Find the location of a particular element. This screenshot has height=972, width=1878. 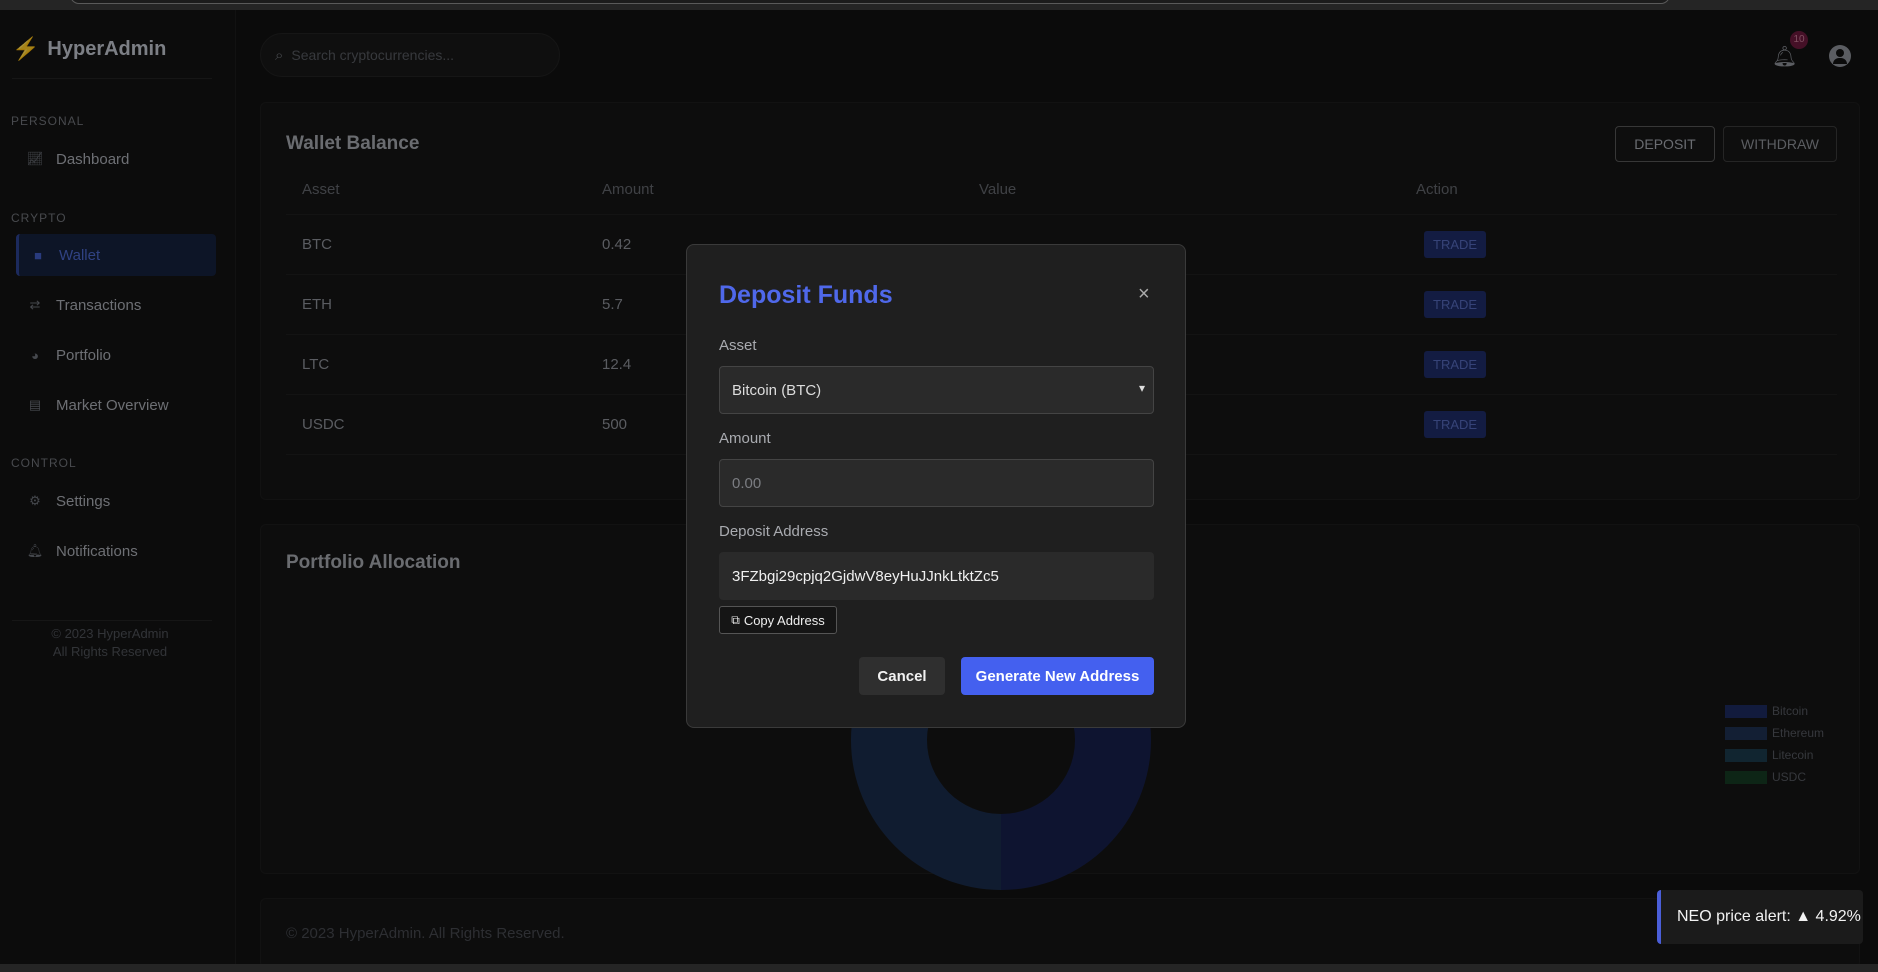

asset-label: Asset is located at coordinates (738, 345).